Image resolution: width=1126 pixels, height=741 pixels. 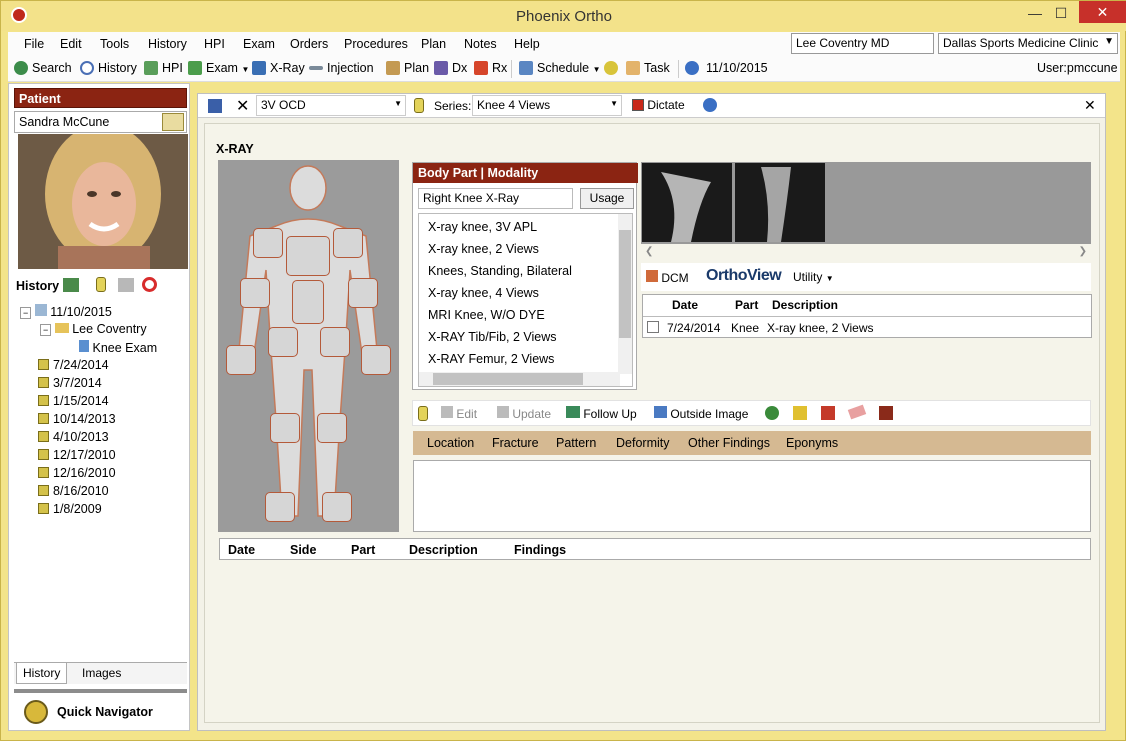 What do you see at coordinates (34, 44) in the screenshot?
I see `menu-file: File` at bounding box center [34, 44].